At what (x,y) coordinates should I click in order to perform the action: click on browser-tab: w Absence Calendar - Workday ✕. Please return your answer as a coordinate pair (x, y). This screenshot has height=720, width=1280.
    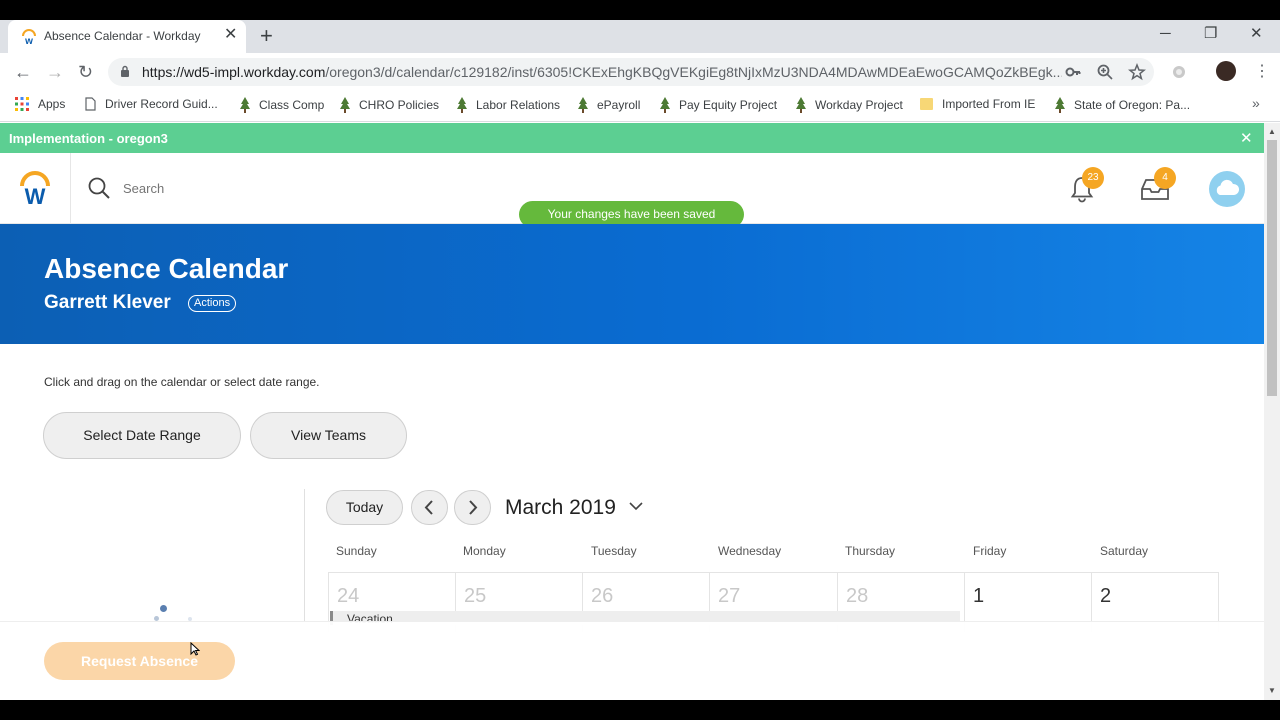
    Looking at the image, I should click on (127, 36).